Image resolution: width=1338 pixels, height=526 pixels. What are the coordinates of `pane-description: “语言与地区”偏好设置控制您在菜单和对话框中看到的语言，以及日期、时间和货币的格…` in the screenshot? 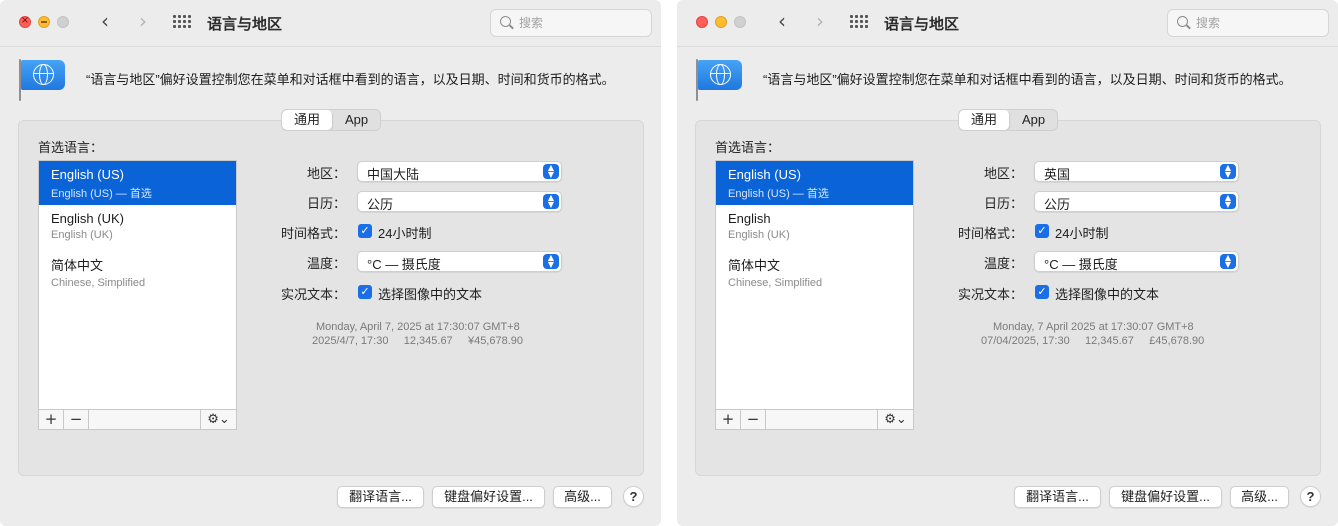 It's located at (350, 79).